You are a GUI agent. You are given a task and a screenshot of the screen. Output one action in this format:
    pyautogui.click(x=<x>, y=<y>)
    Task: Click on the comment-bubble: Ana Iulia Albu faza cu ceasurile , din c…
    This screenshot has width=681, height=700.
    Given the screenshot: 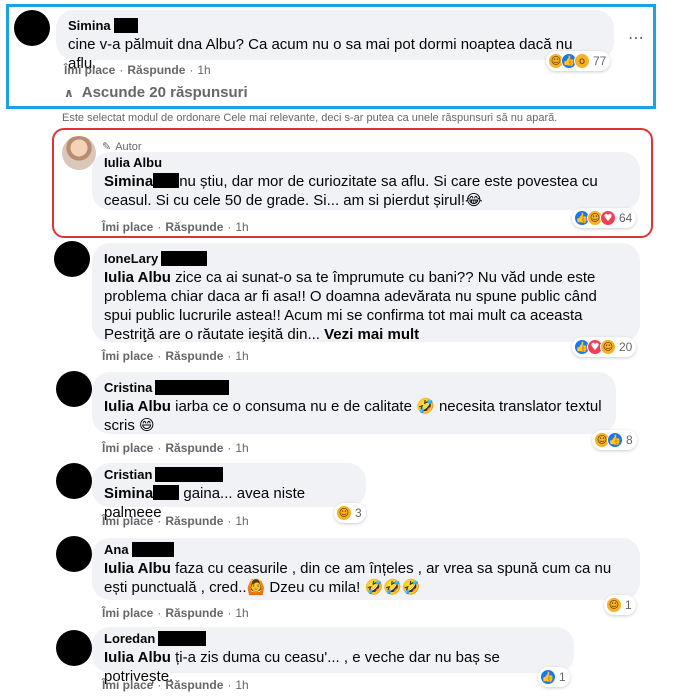 What is the action you would take?
    pyautogui.click(x=366, y=569)
    